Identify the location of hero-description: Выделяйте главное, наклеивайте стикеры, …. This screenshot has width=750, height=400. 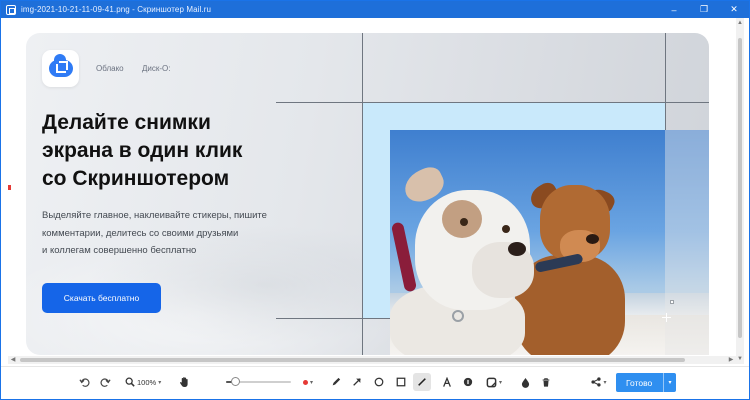
(192, 233).